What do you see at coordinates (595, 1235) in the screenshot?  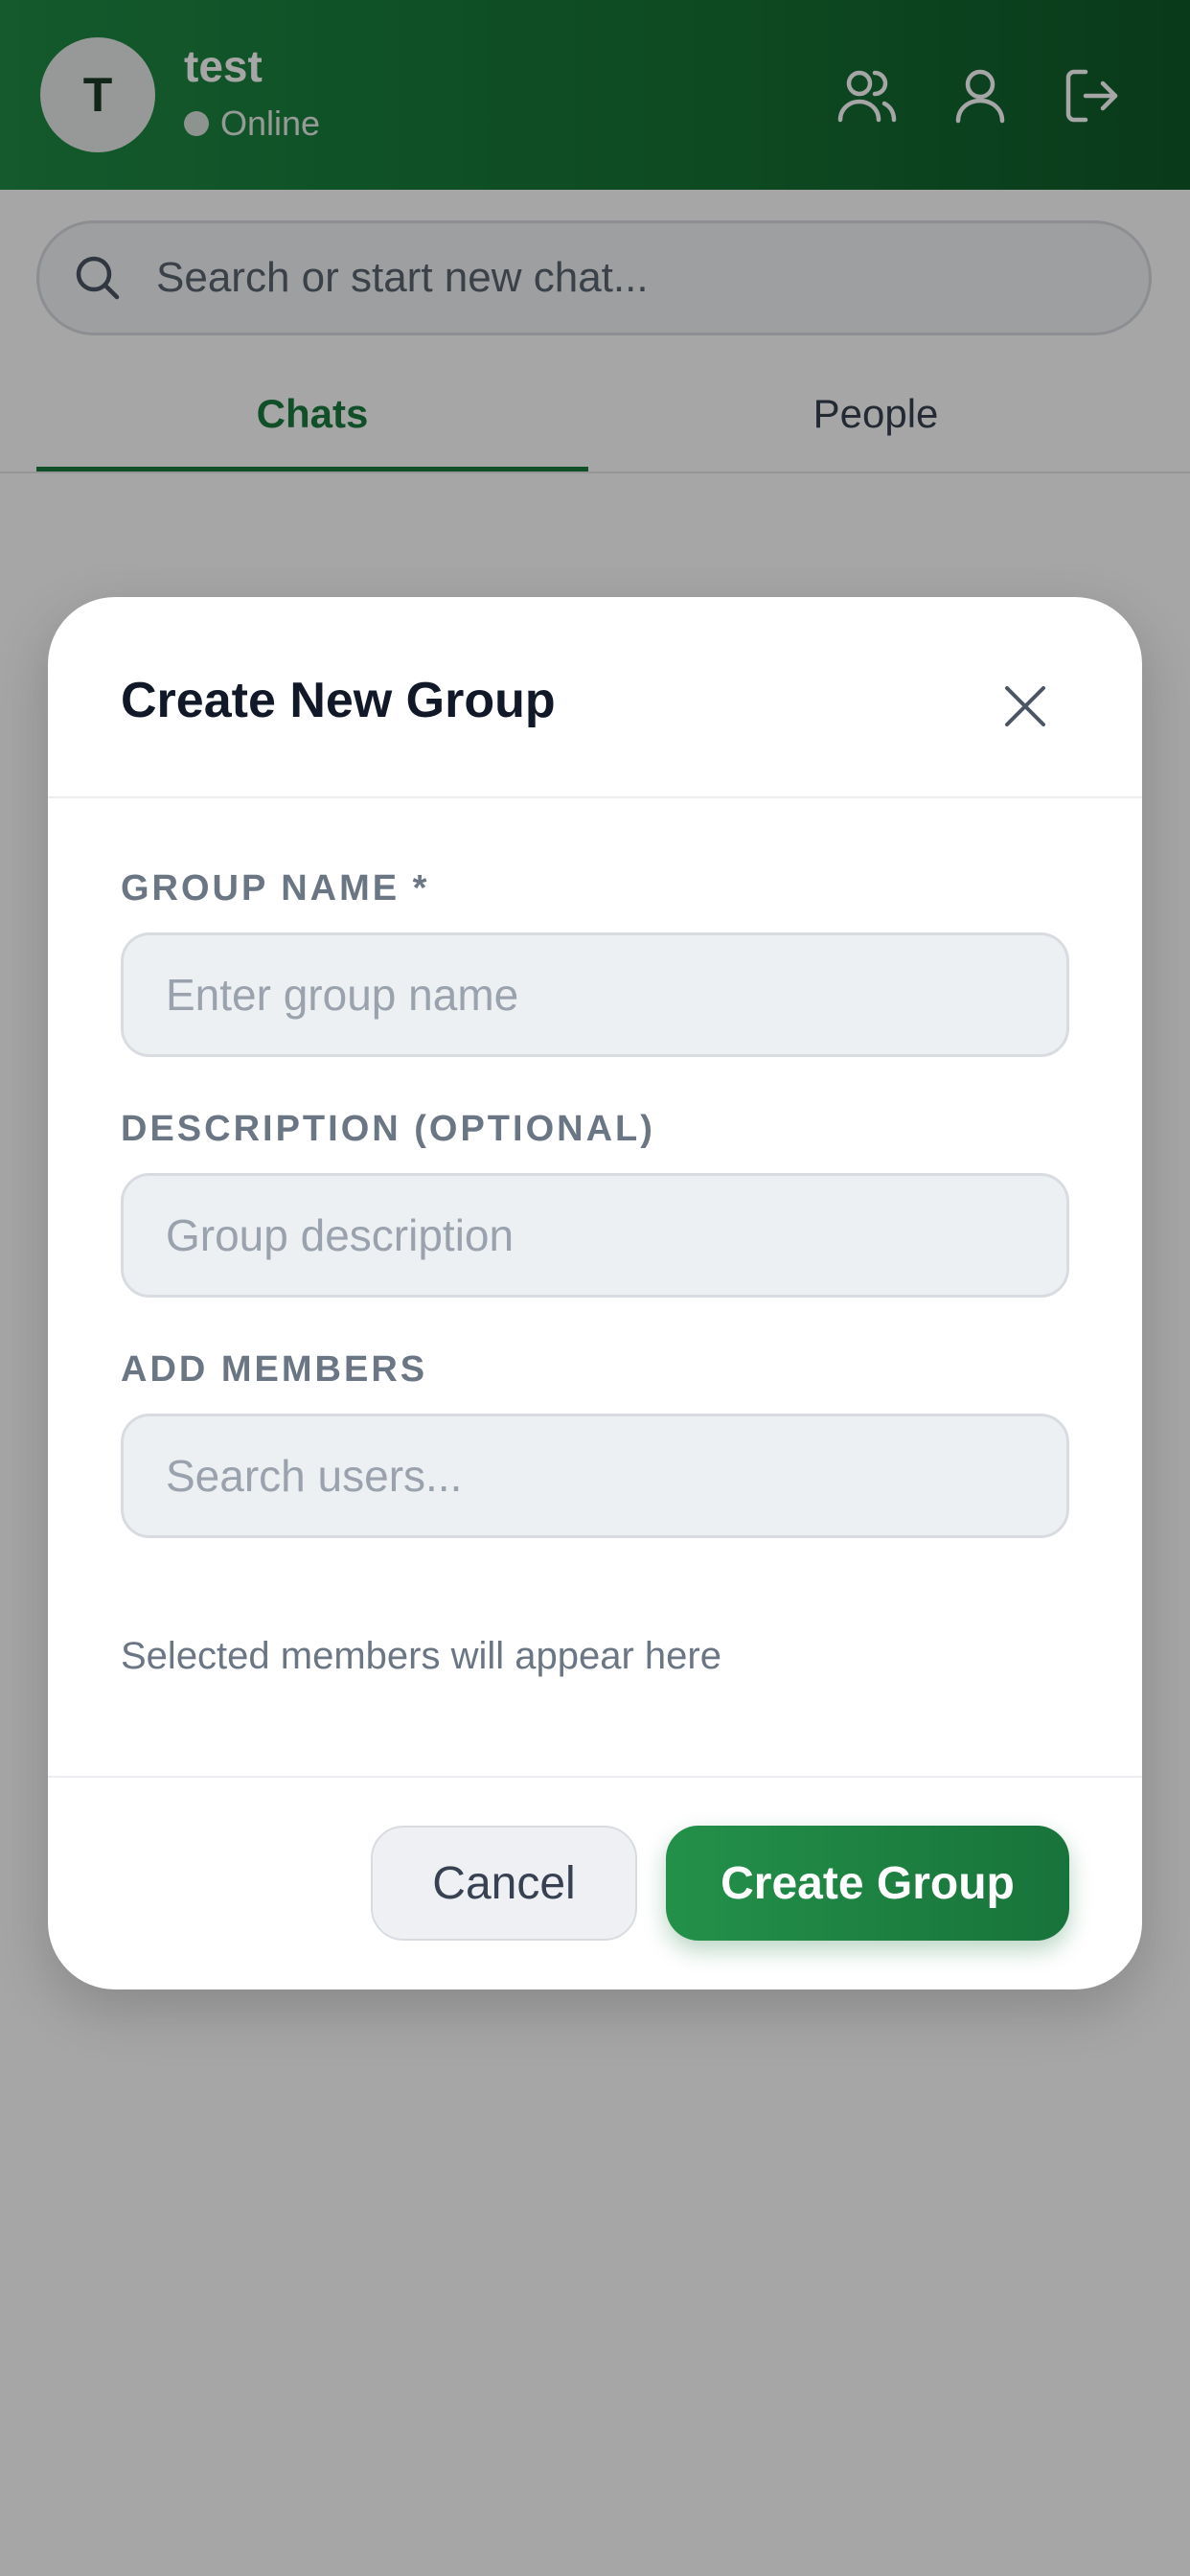 I see `description-input` at bounding box center [595, 1235].